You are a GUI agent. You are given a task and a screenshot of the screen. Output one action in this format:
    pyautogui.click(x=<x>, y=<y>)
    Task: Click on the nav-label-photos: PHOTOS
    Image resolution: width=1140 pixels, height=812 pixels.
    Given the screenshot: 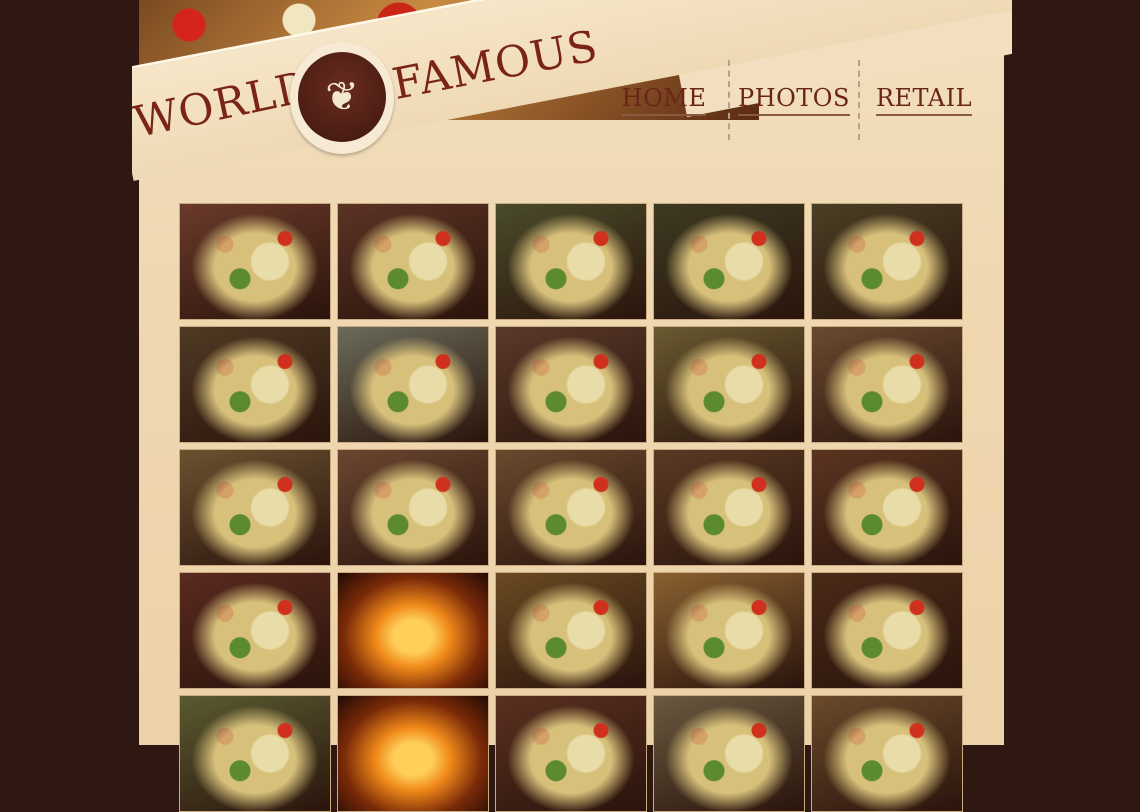 What is the action you would take?
    pyautogui.click(x=794, y=100)
    